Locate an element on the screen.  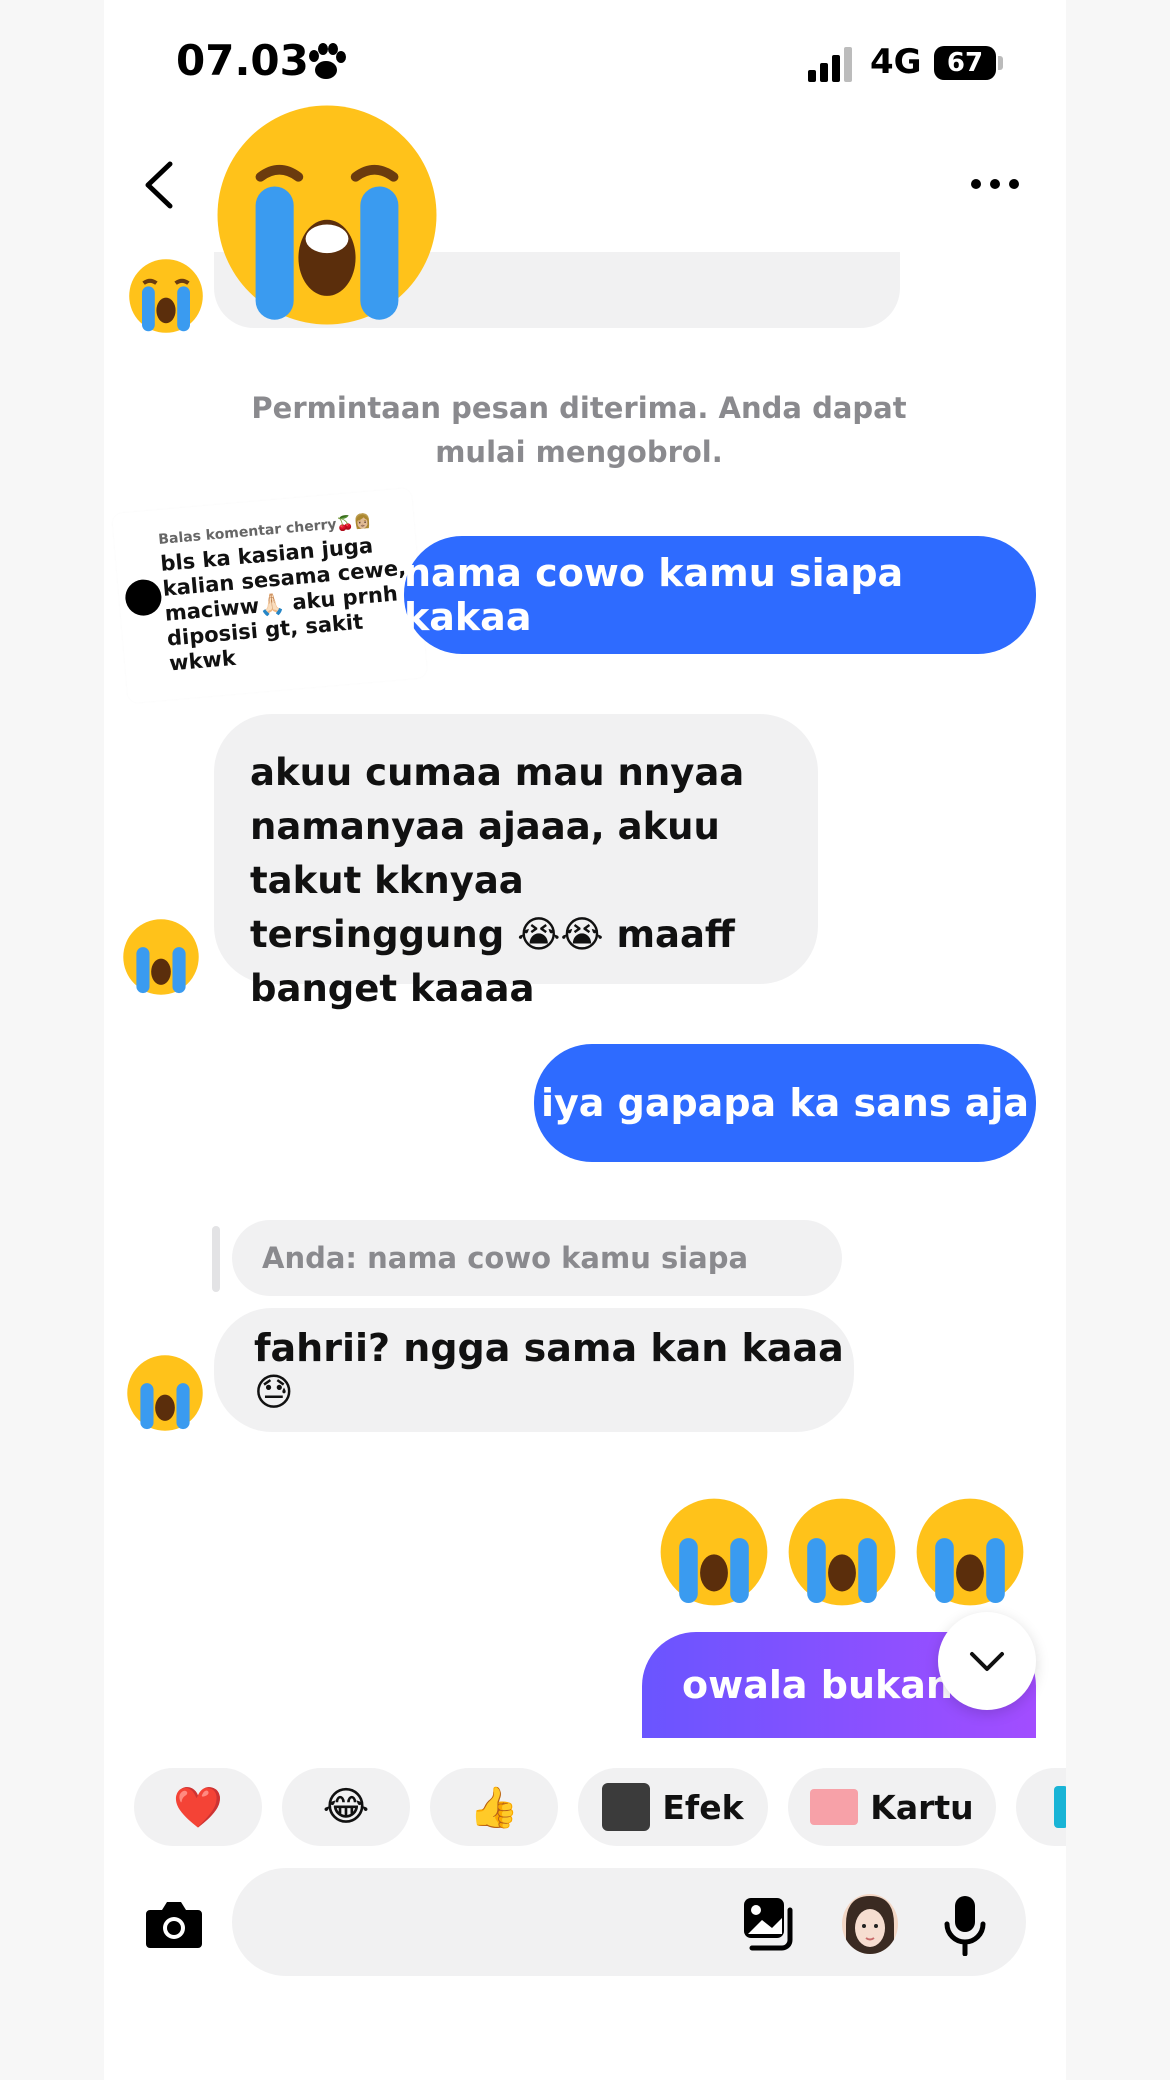
back-arrow-icon is located at coordinates (158, 185).